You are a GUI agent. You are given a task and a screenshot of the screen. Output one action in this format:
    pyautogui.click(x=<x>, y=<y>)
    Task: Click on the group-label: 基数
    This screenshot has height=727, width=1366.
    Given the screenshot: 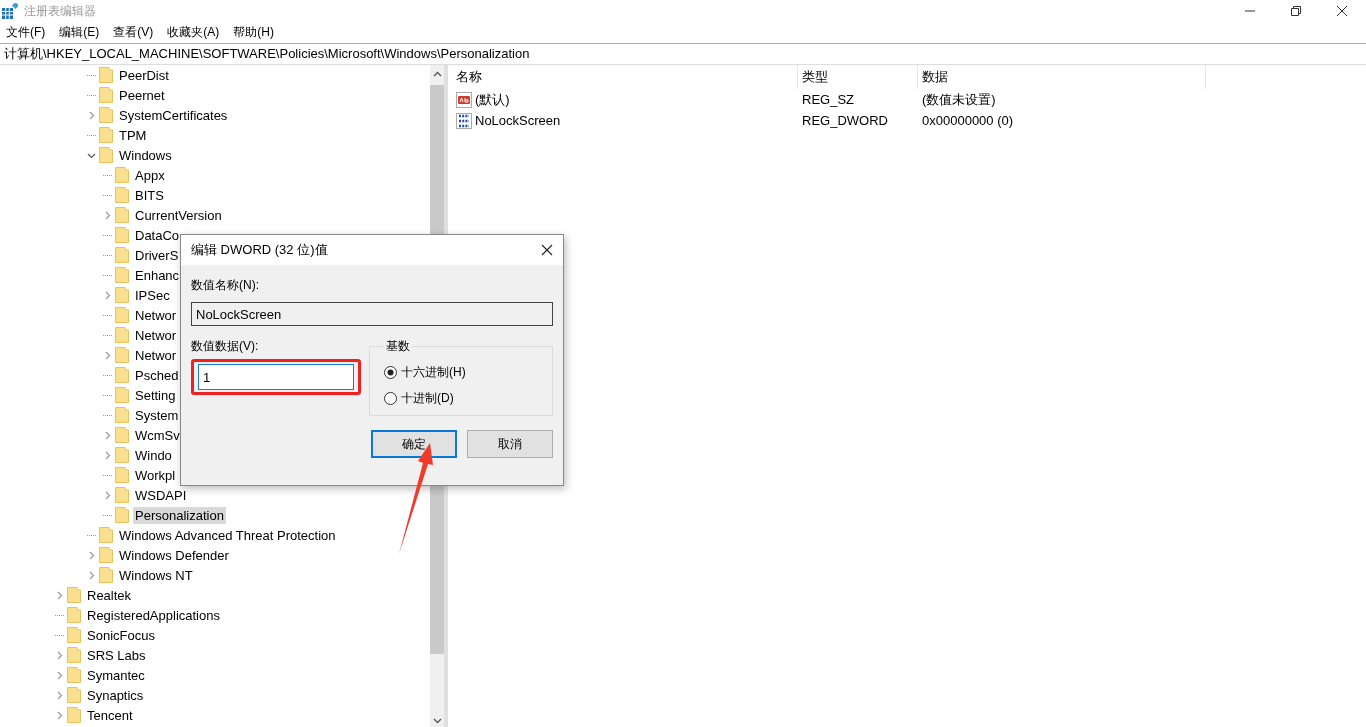 What is the action you would take?
    pyautogui.click(x=398, y=346)
    